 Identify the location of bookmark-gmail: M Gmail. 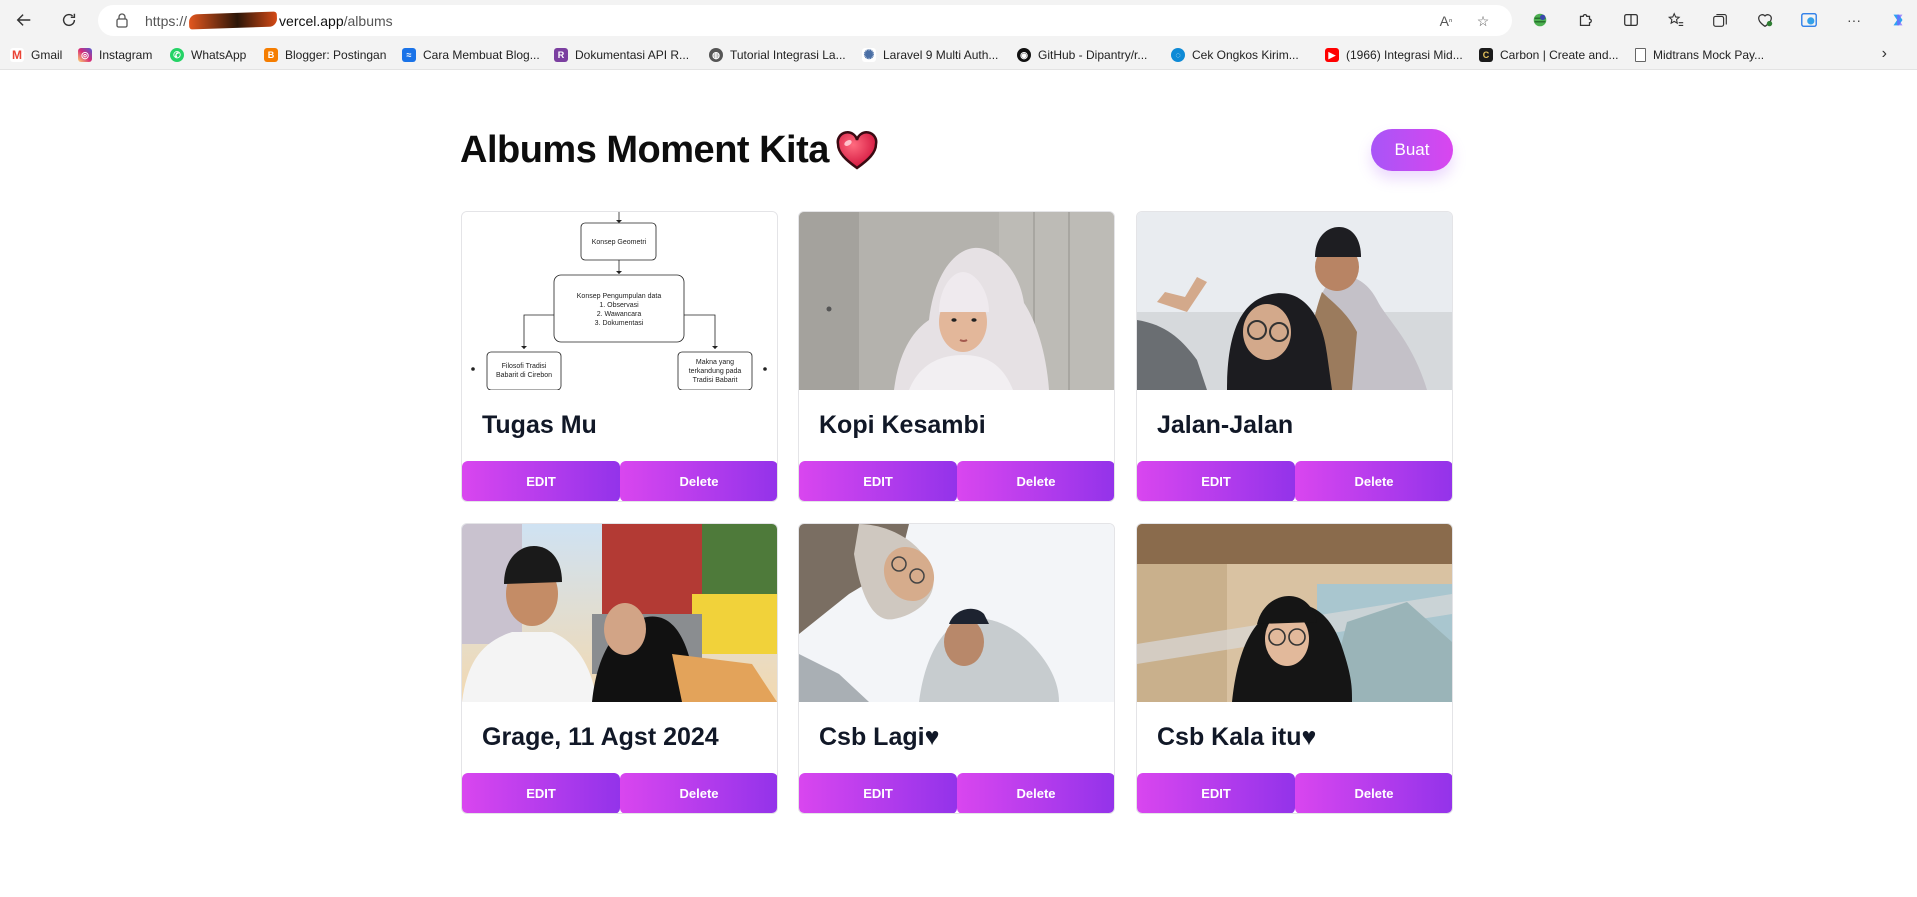
(36, 55).